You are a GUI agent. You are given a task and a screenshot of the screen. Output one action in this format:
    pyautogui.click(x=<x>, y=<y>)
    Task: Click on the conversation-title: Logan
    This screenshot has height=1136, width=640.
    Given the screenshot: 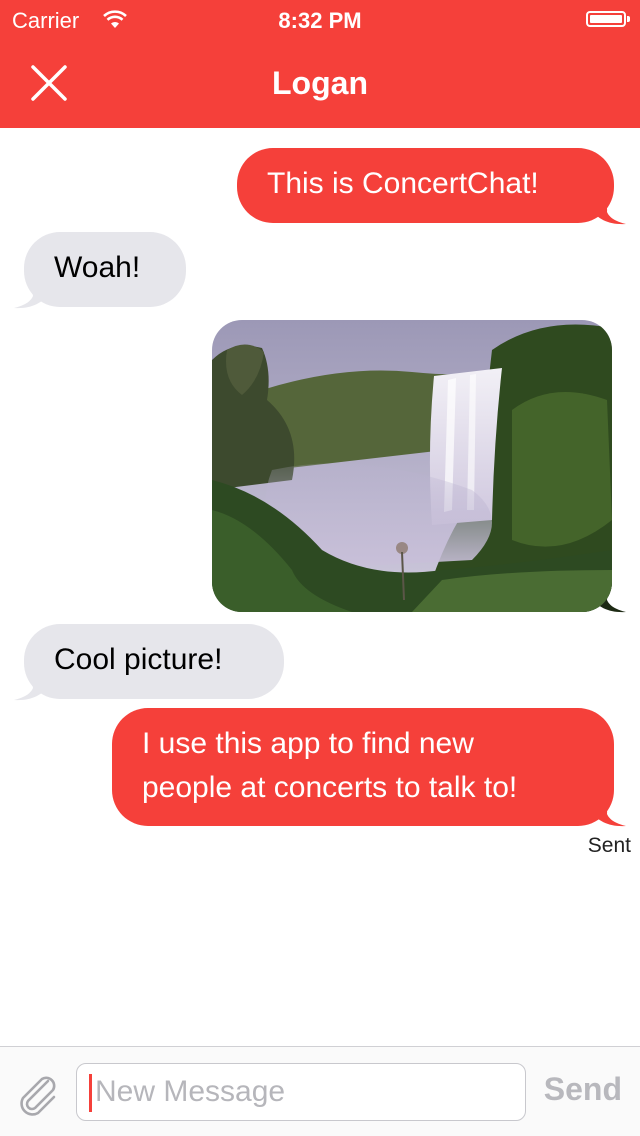 What is the action you would take?
    pyautogui.click(x=320, y=83)
    